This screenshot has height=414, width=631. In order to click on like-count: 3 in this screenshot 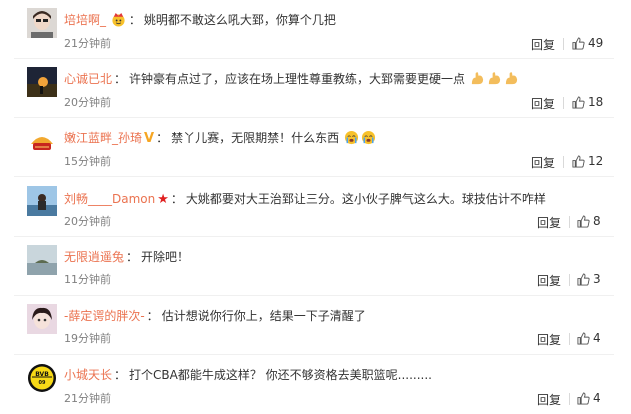, I will do `click(597, 279)`.